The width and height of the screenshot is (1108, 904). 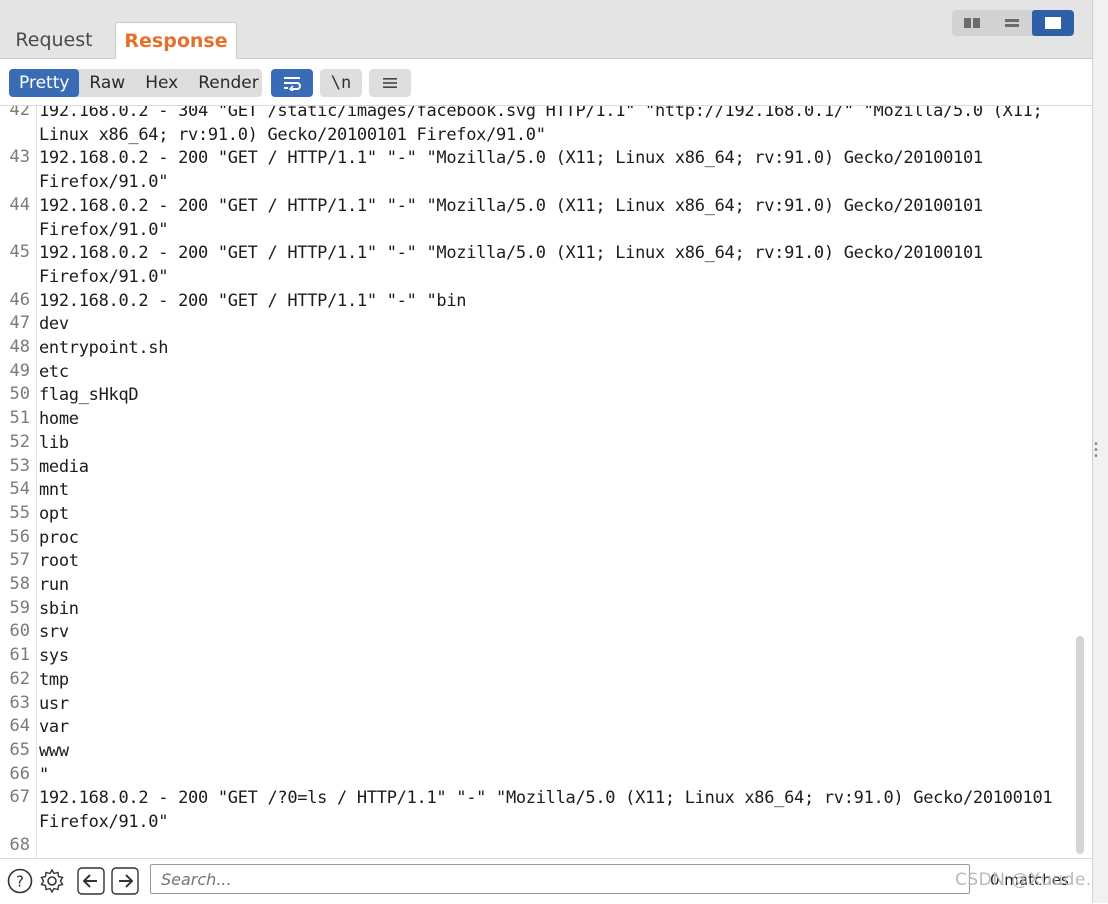 I want to click on split-vertical-button, so click(x=1012, y=23).